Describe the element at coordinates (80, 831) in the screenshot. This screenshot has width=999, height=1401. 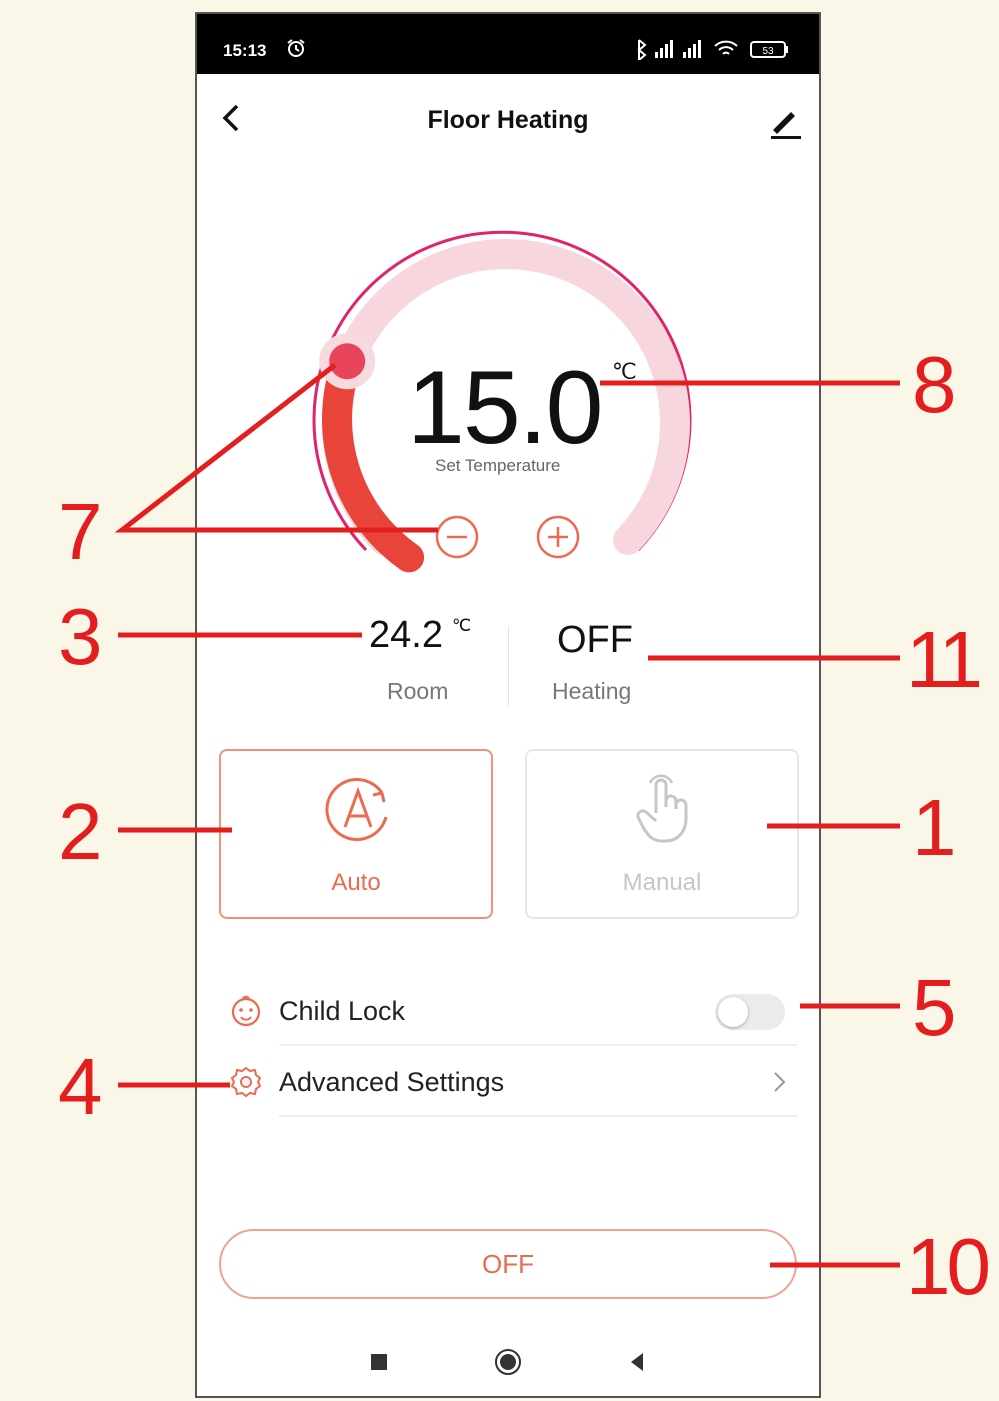
I see `callout-2: 2` at that location.